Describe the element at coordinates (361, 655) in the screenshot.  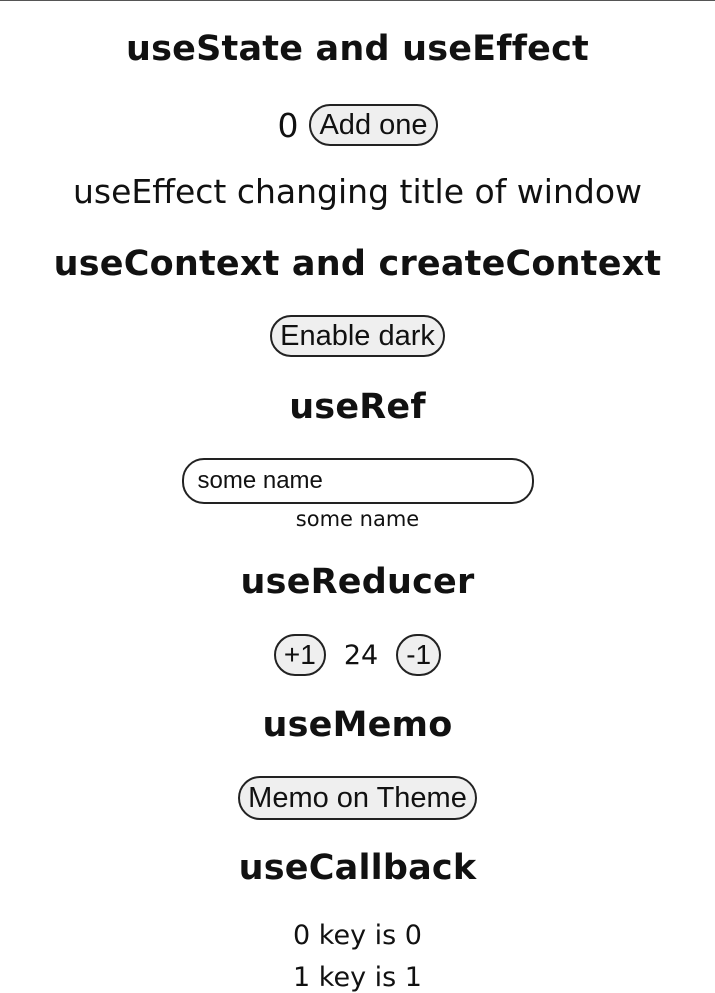
I see `reducer-value: 24` at that location.